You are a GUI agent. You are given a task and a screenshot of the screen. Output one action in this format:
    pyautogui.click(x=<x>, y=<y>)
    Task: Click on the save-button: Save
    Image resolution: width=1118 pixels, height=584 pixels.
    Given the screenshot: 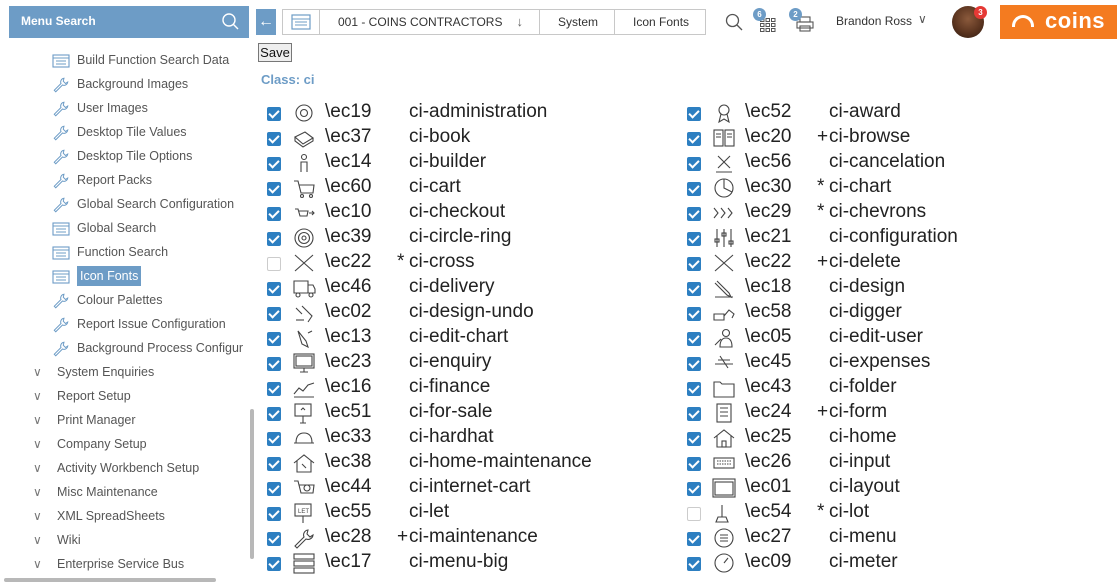 What is the action you would take?
    pyautogui.click(x=275, y=52)
    